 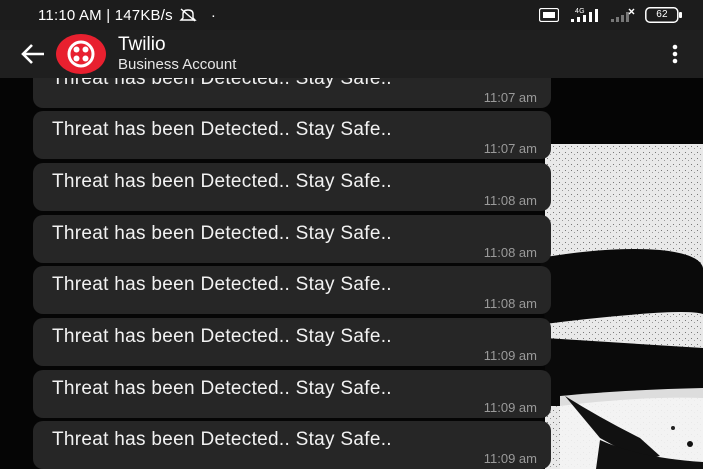 What do you see at coordinates (351, 54) in the screenshot?
I see `chat-header: Twilio Business Account` at bounding box center [351, 54].